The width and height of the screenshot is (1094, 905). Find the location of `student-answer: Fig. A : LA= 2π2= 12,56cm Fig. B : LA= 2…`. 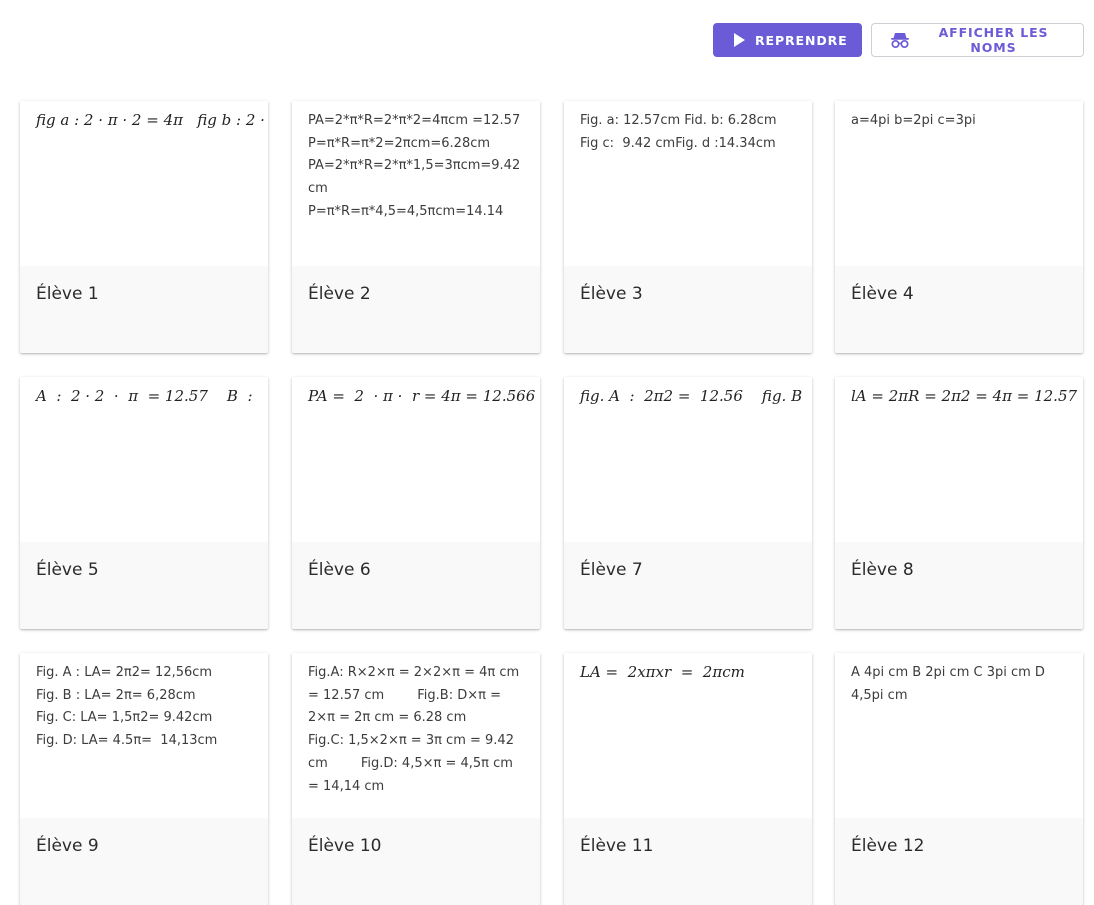

student-answer: Fig. A : LA= 2π2= 12,56cm Fig. B : LA= 2… is located at coordinates (127, 707).